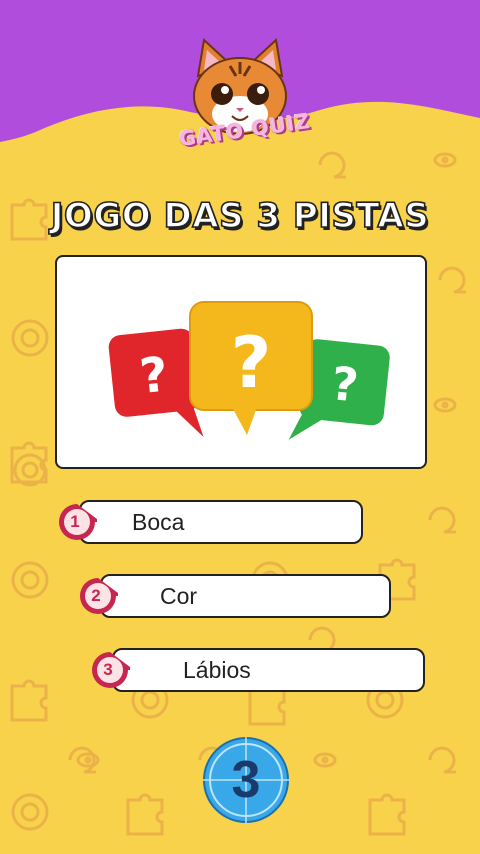 The image size is (480, 854). I want to click on hint-text: Lábios, so click(217, 670).